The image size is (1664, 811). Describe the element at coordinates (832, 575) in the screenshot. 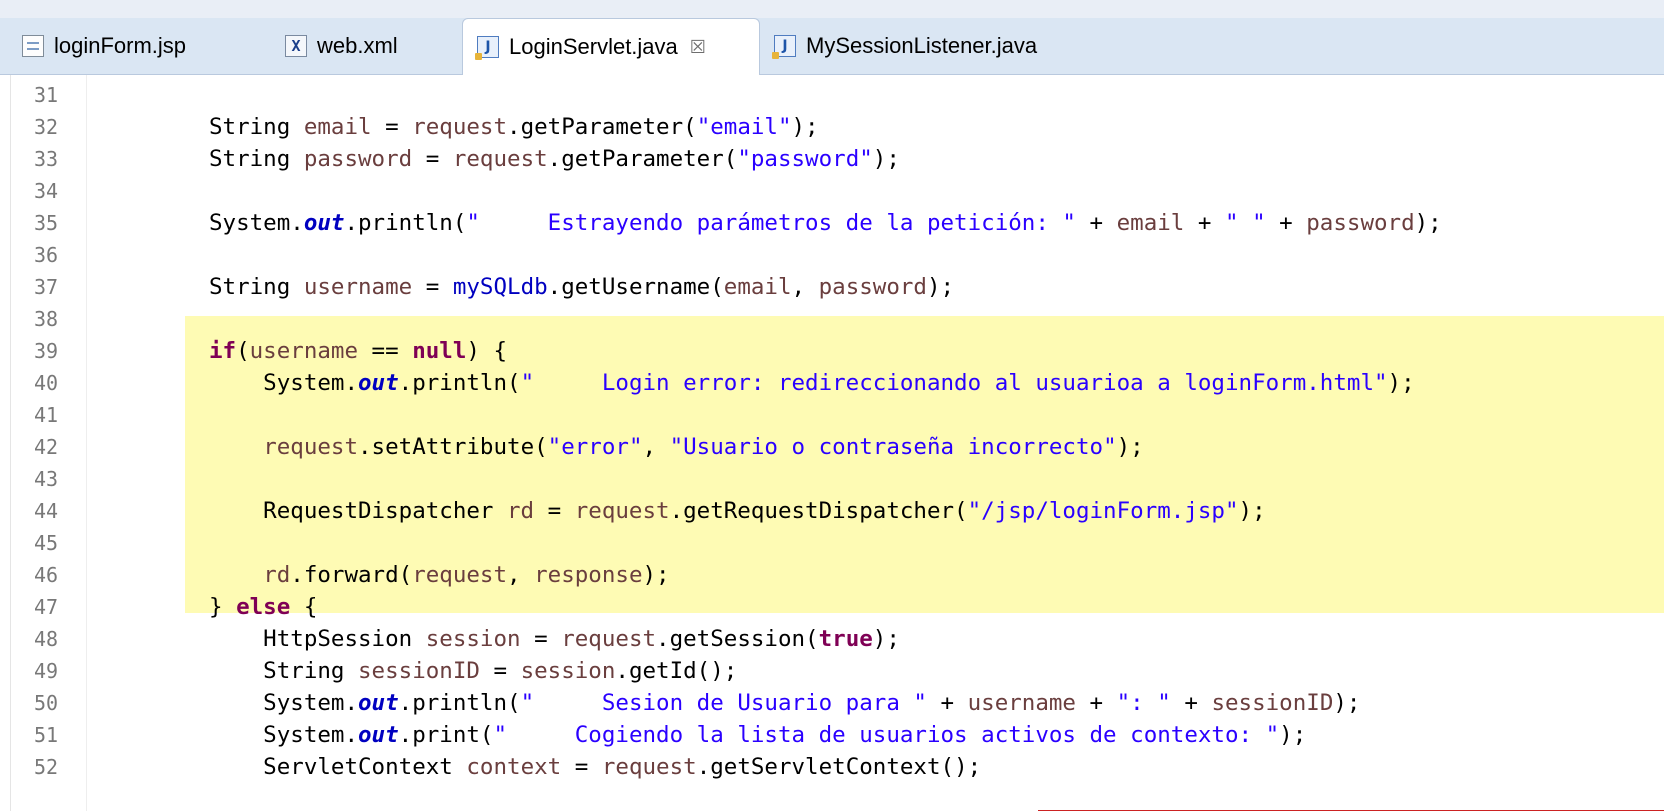

I see `code-line: 46 rd.forward(request, response);` at that location.